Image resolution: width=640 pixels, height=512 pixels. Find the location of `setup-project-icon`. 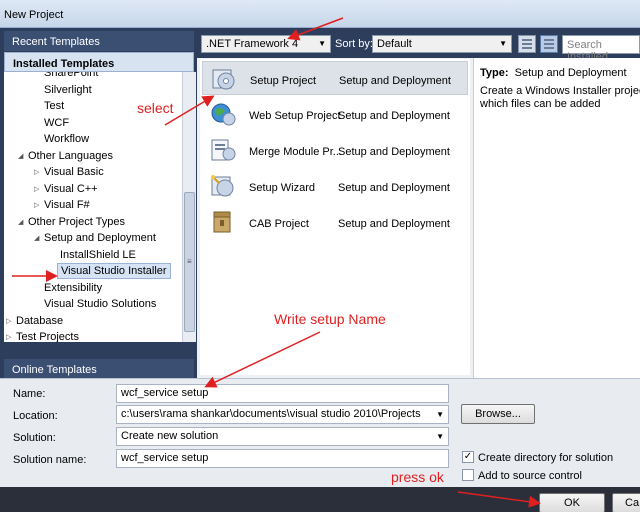

setup-project-icon is located at coordinates (223, 79).